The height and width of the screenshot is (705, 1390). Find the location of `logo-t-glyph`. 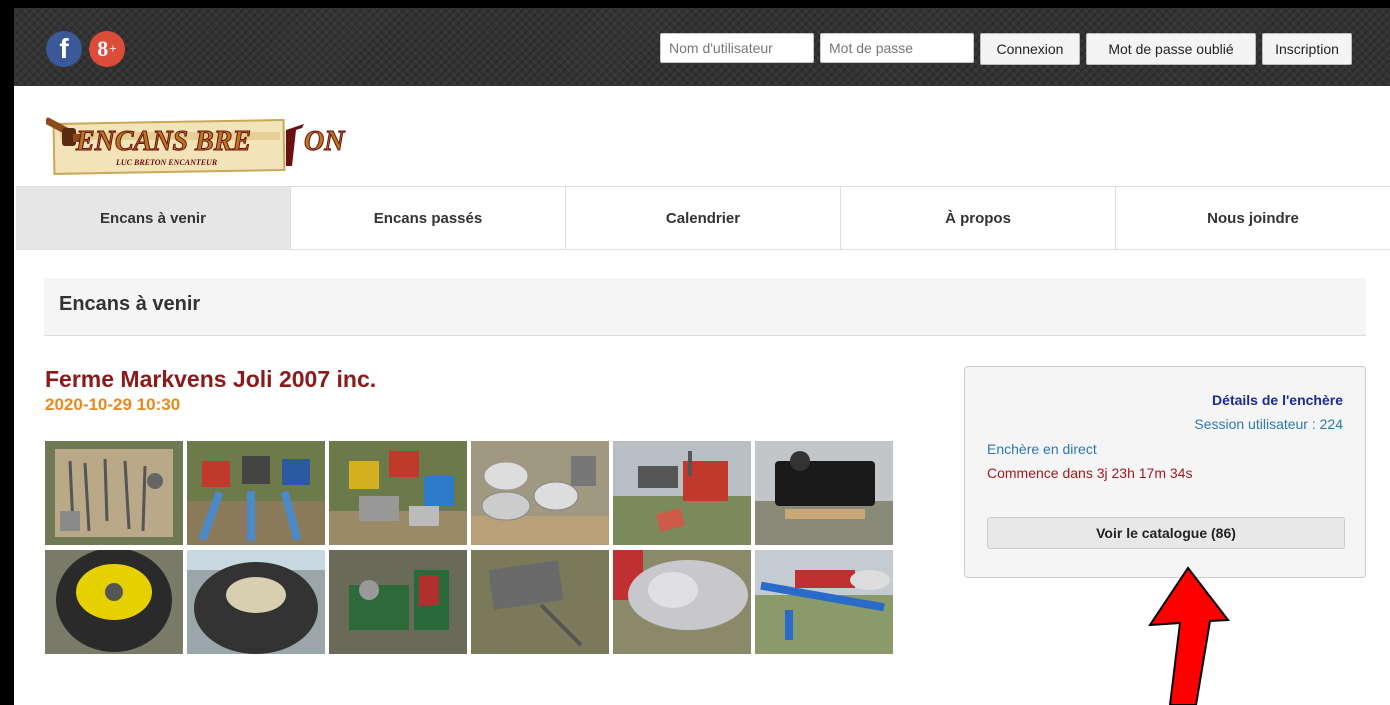

logo-t-glyph is located at coordinates (295, 145).